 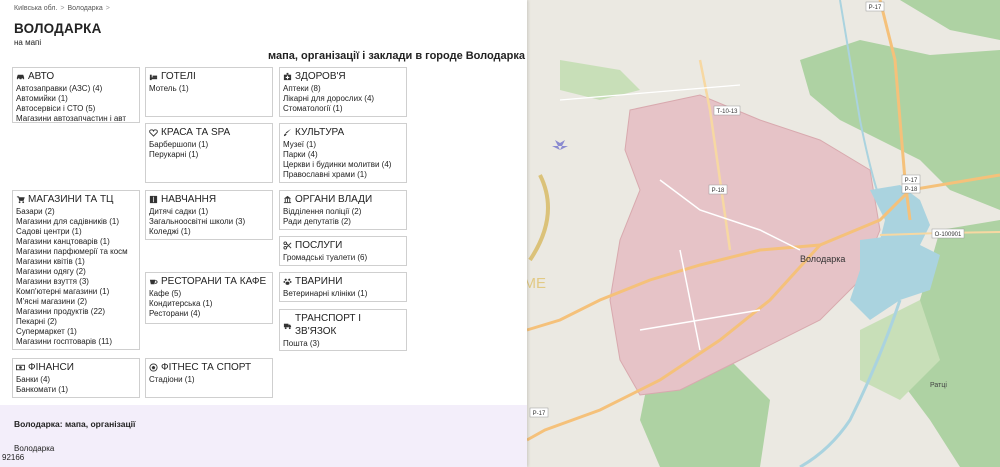 What do you see at coordinates (76, 312) in the screenshot?
I see `category-item-link: Магазини продуктів (22)` at bounding box center [76, 312].